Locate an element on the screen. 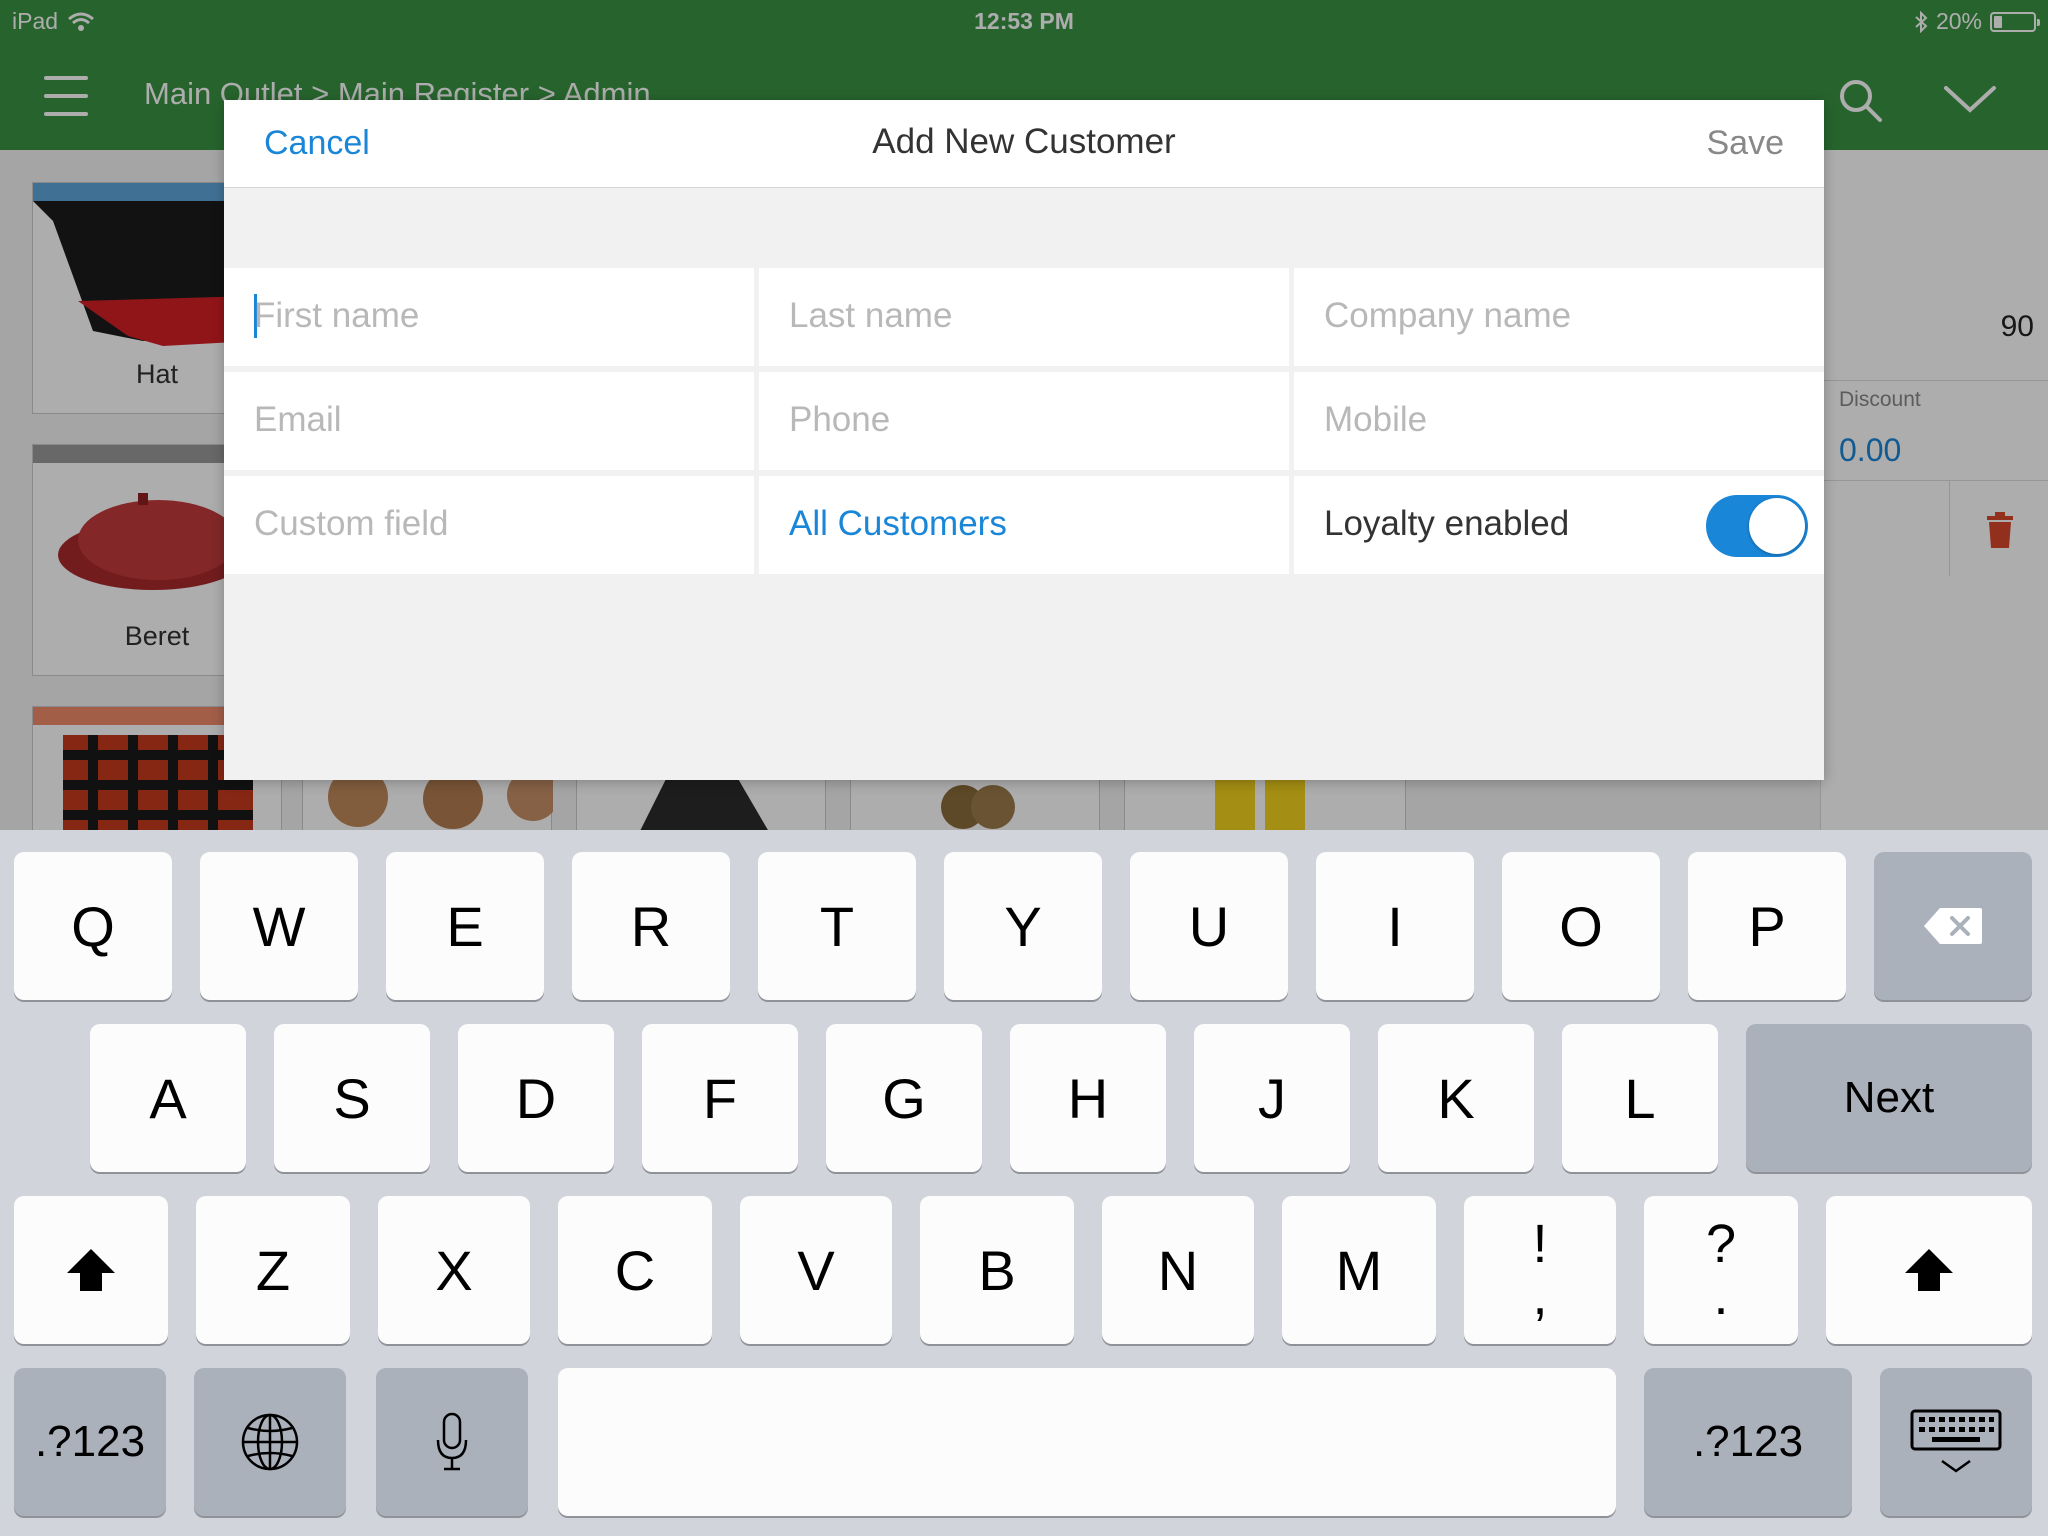  key-j: J is located at coordinates (1272, 1098).